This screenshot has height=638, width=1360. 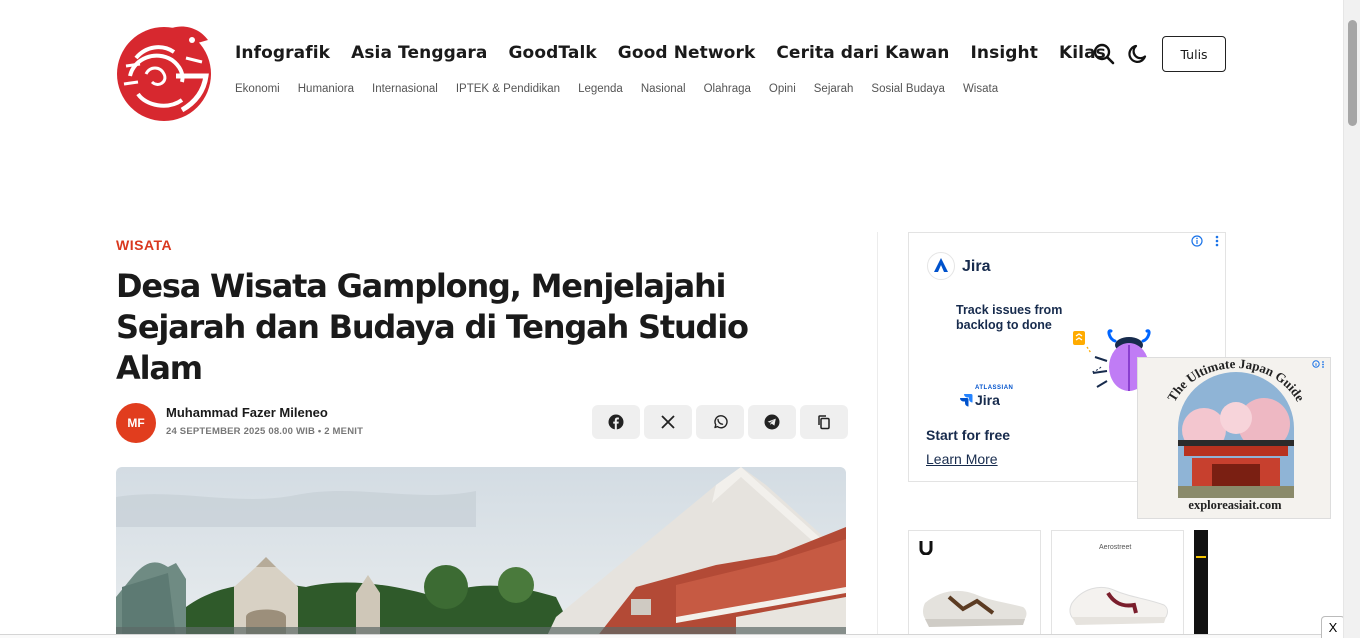 What do you see at coordinates (600, 89) in the screenshot?
I see `category-link-legenda: Legenda` at bounding box center [600, 89].